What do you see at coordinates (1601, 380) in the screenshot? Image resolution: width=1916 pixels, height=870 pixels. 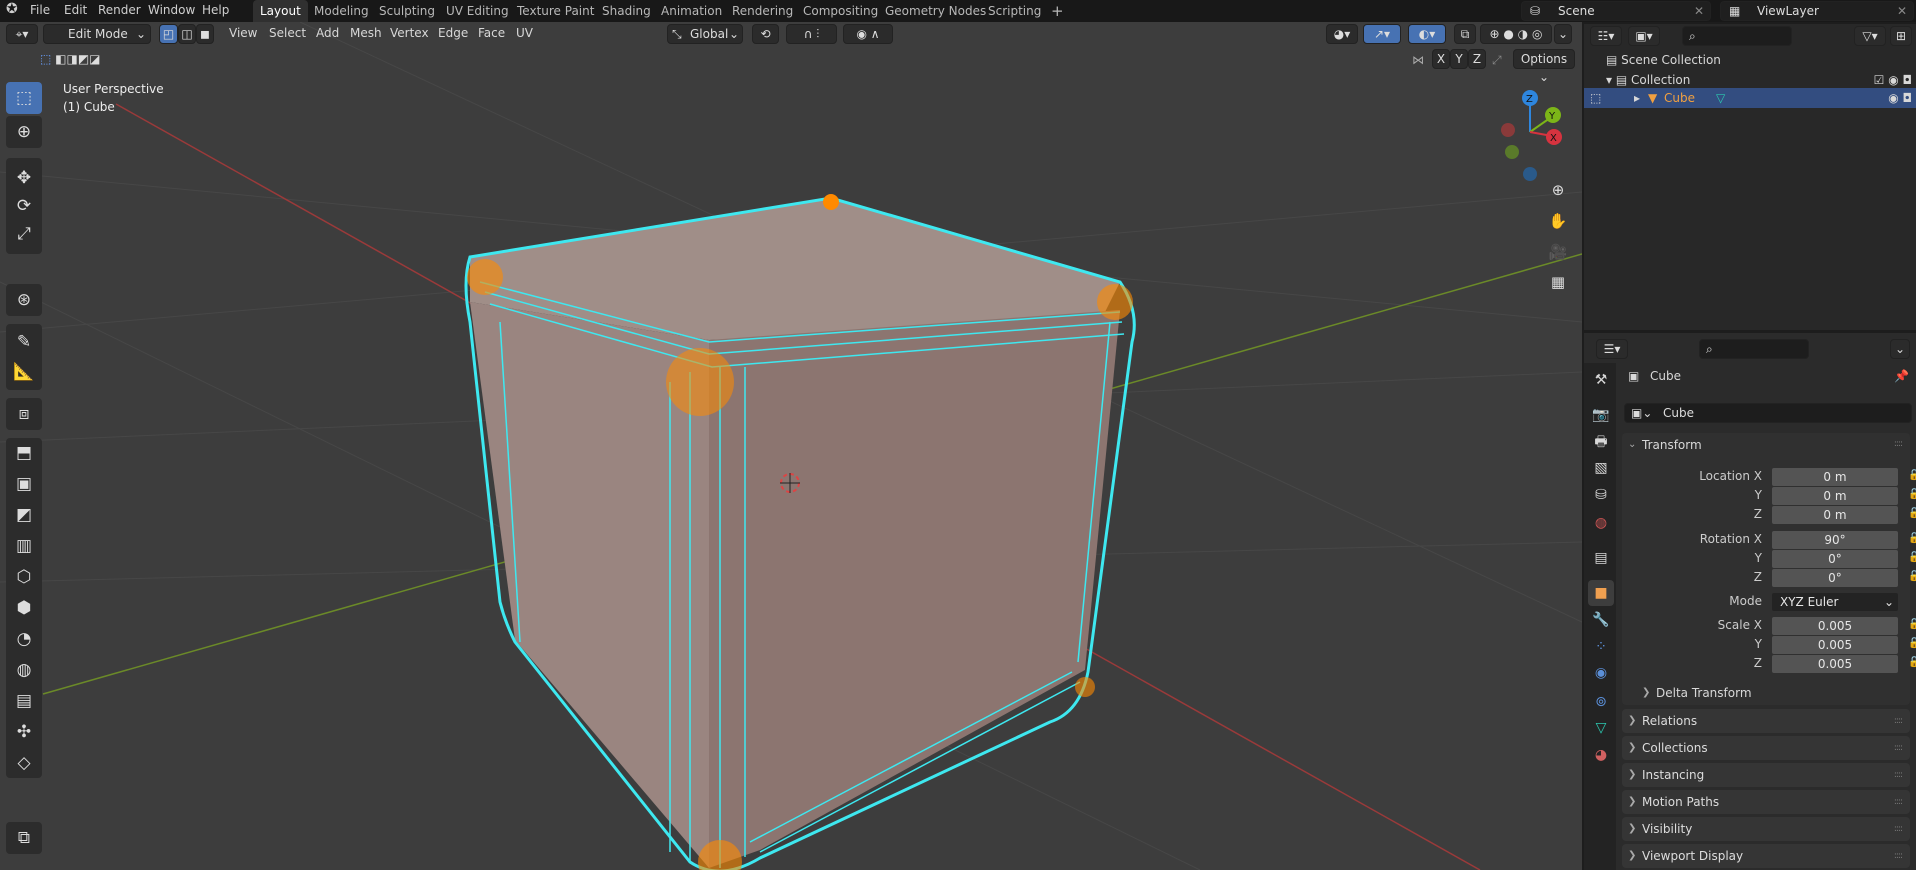 I see `tab-tool: ⚒` at bounding box center [1601, 380].